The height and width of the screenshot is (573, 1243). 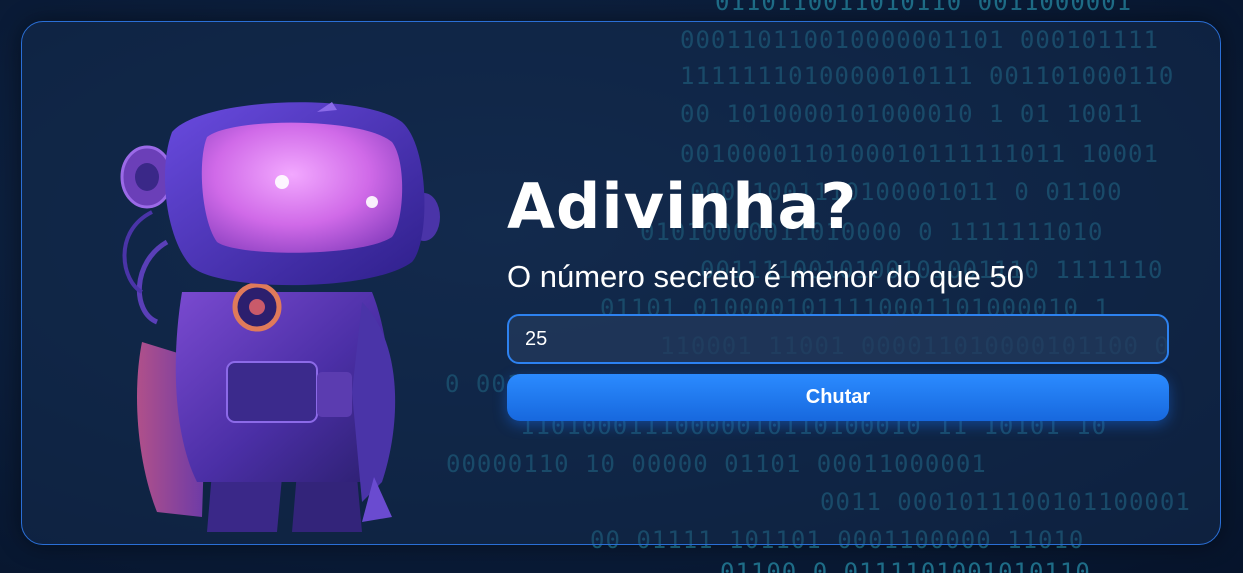 I want to click on page-title: Adivinha?, so click(x=682, y=206).